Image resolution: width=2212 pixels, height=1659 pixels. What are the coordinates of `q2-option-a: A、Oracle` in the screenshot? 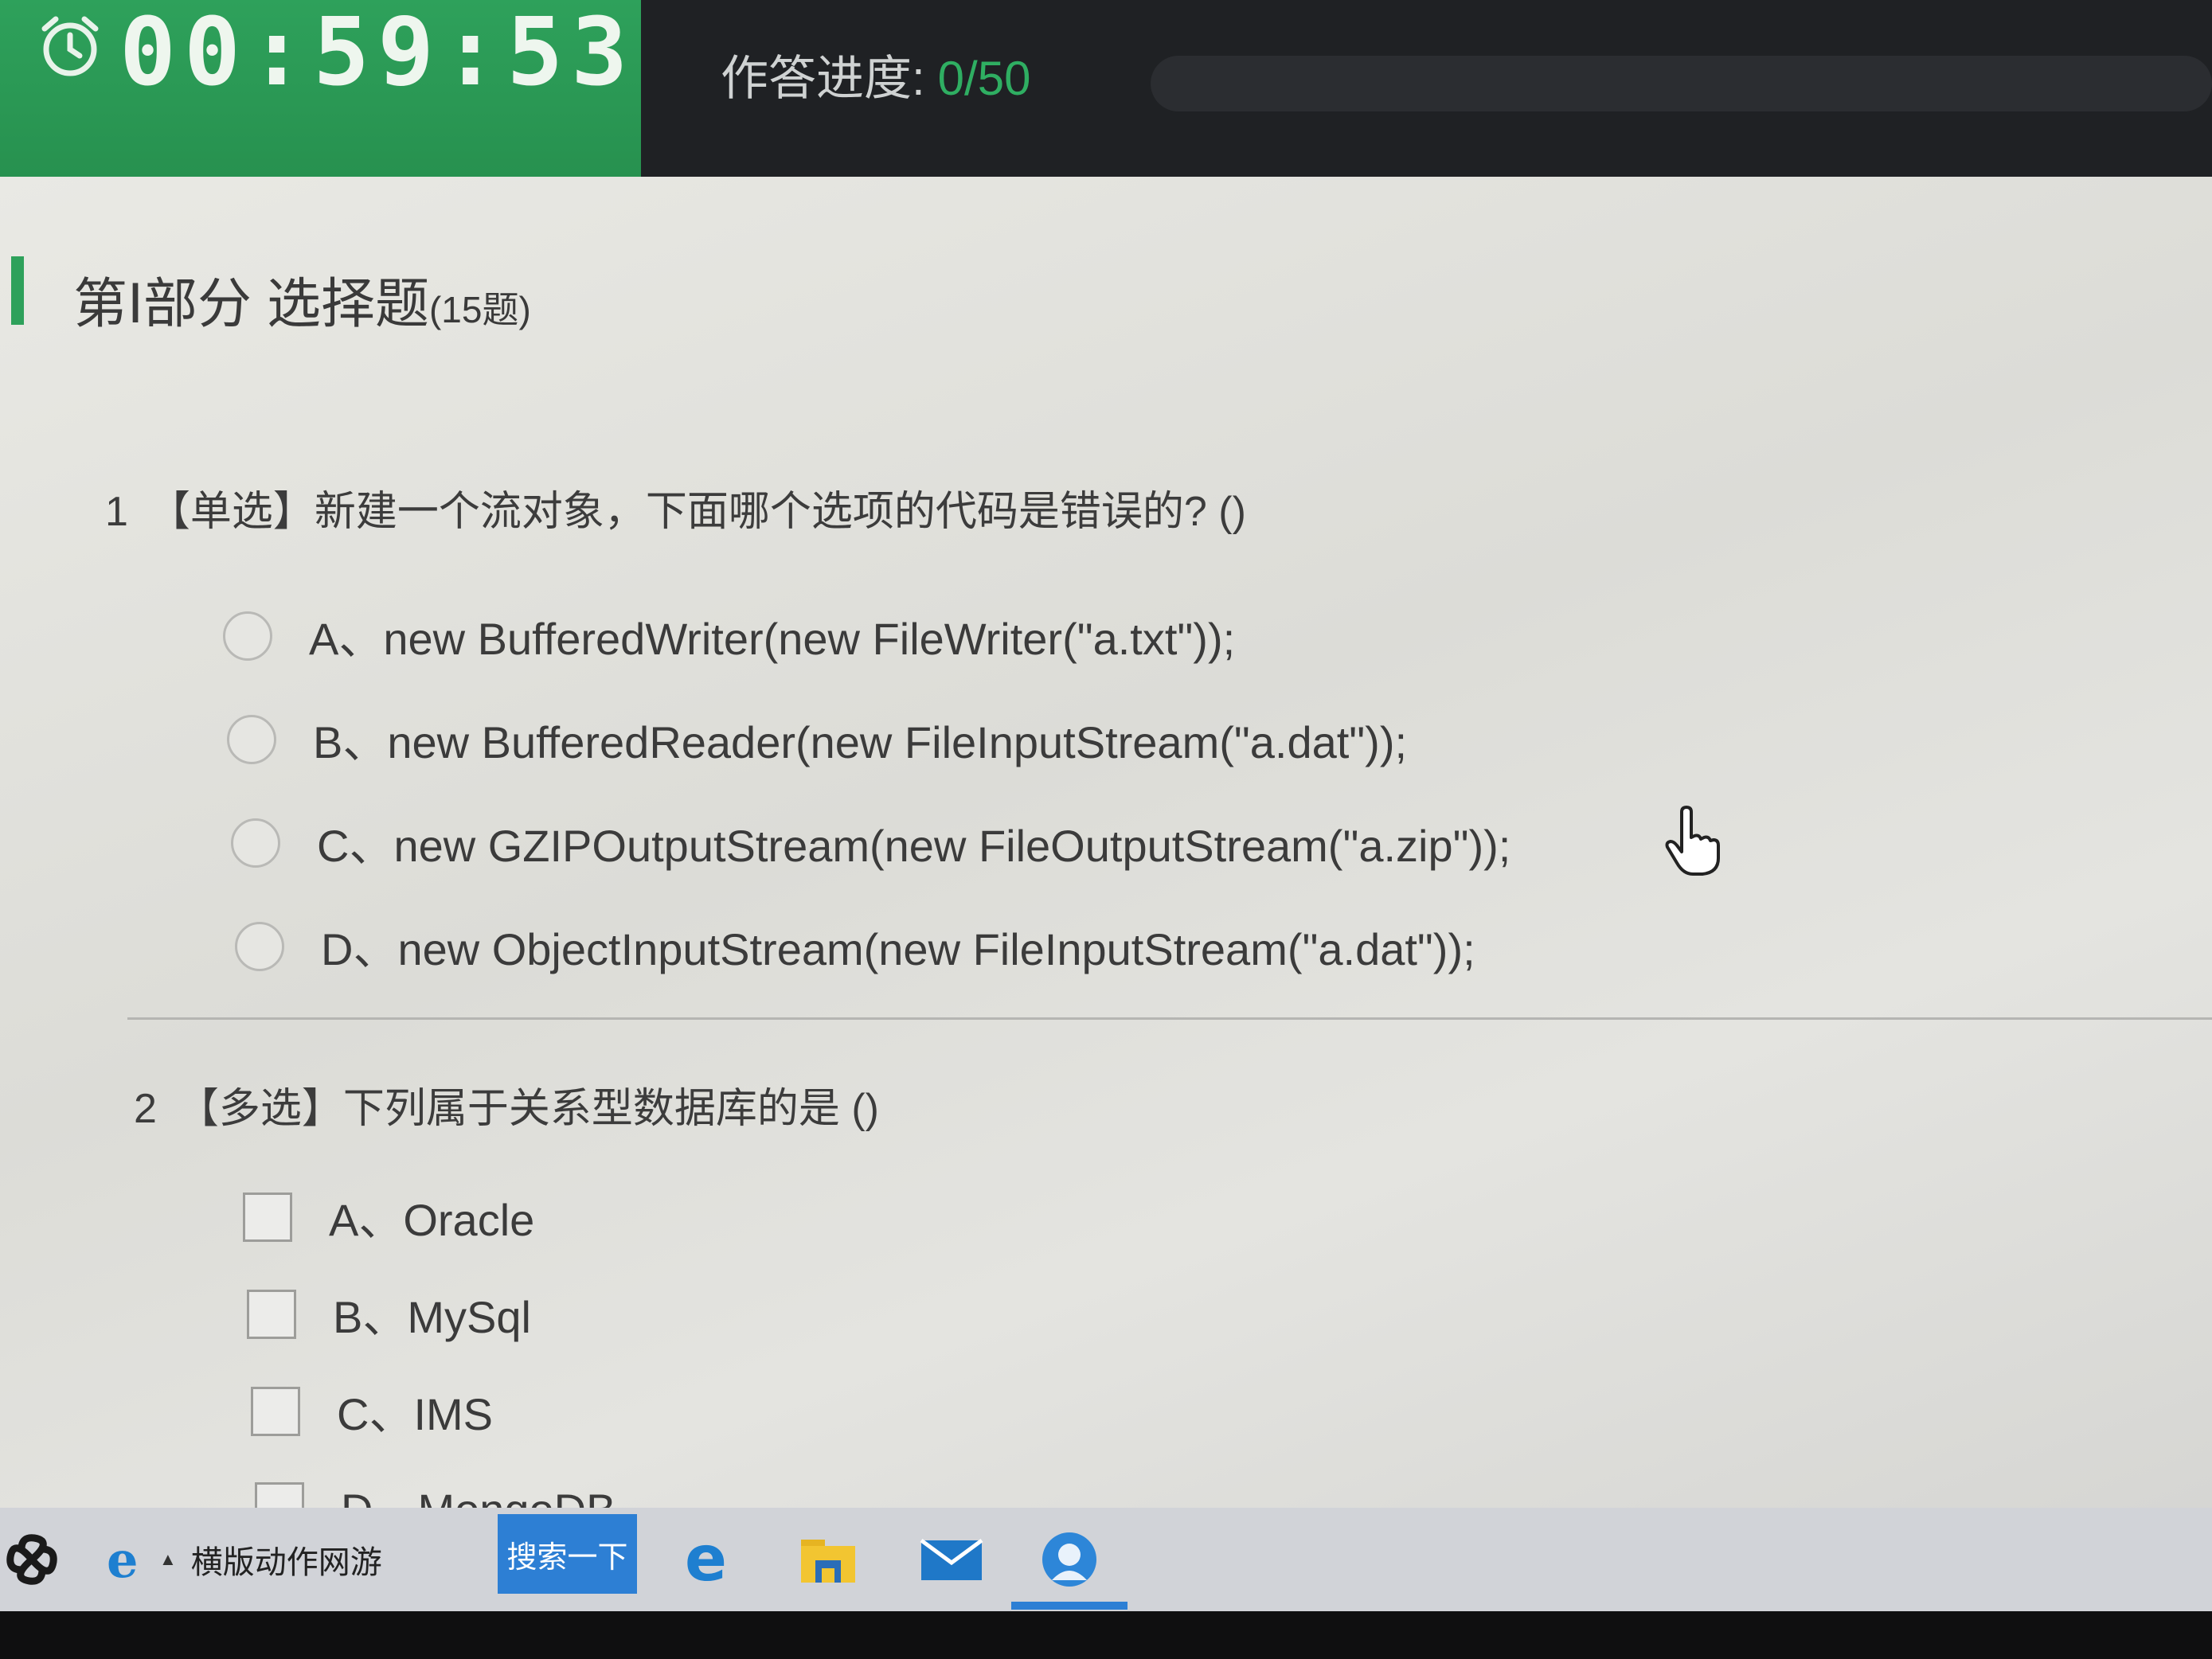 It's located at (388, 1217).